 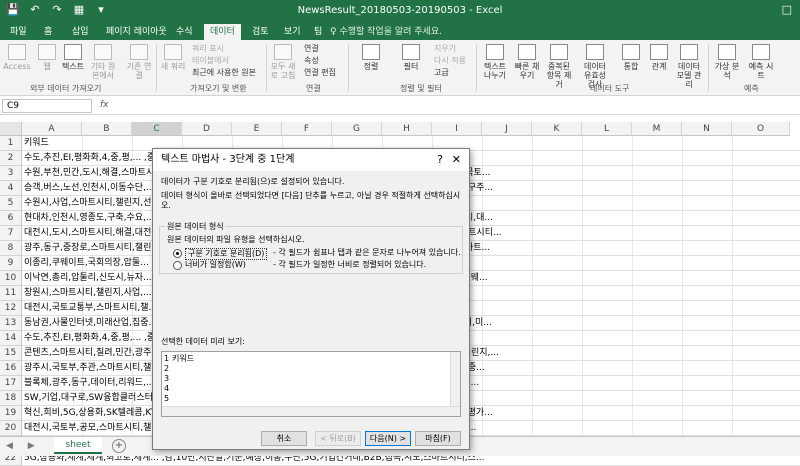 I want to click on column-header-d: D, so click(x=207, y=129).